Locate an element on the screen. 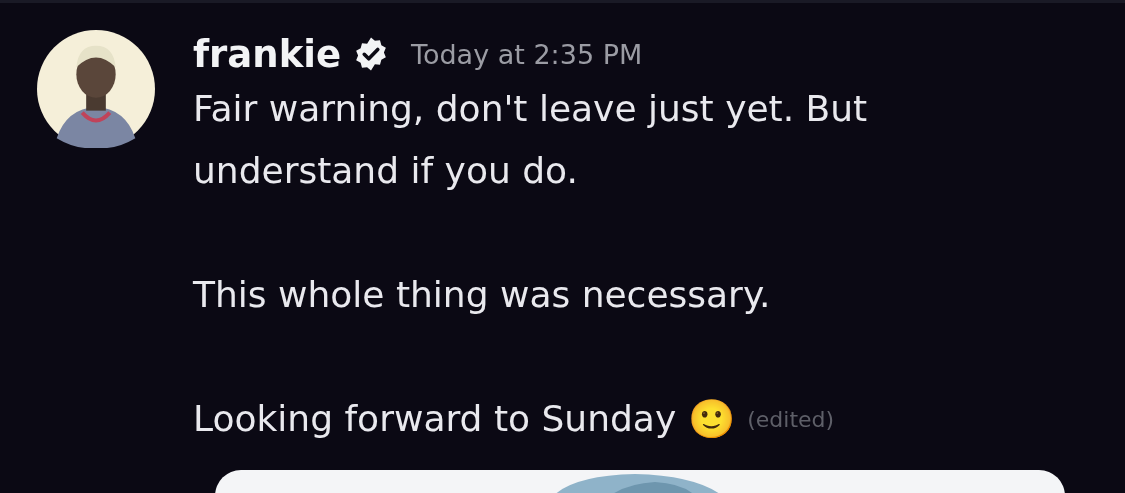  username: frankie is located at coordinates (267, 54).